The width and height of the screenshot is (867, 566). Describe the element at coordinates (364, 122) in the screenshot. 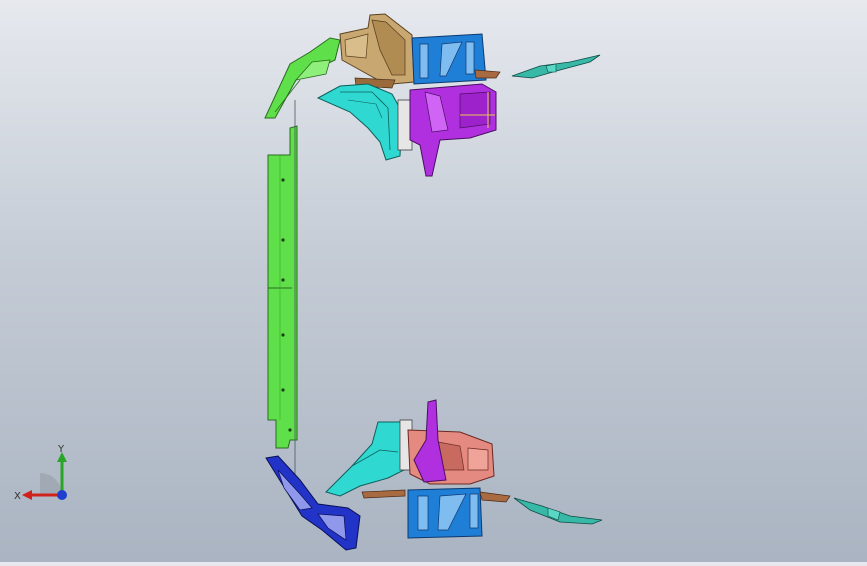

I see `cyan-upper-part` at that location.